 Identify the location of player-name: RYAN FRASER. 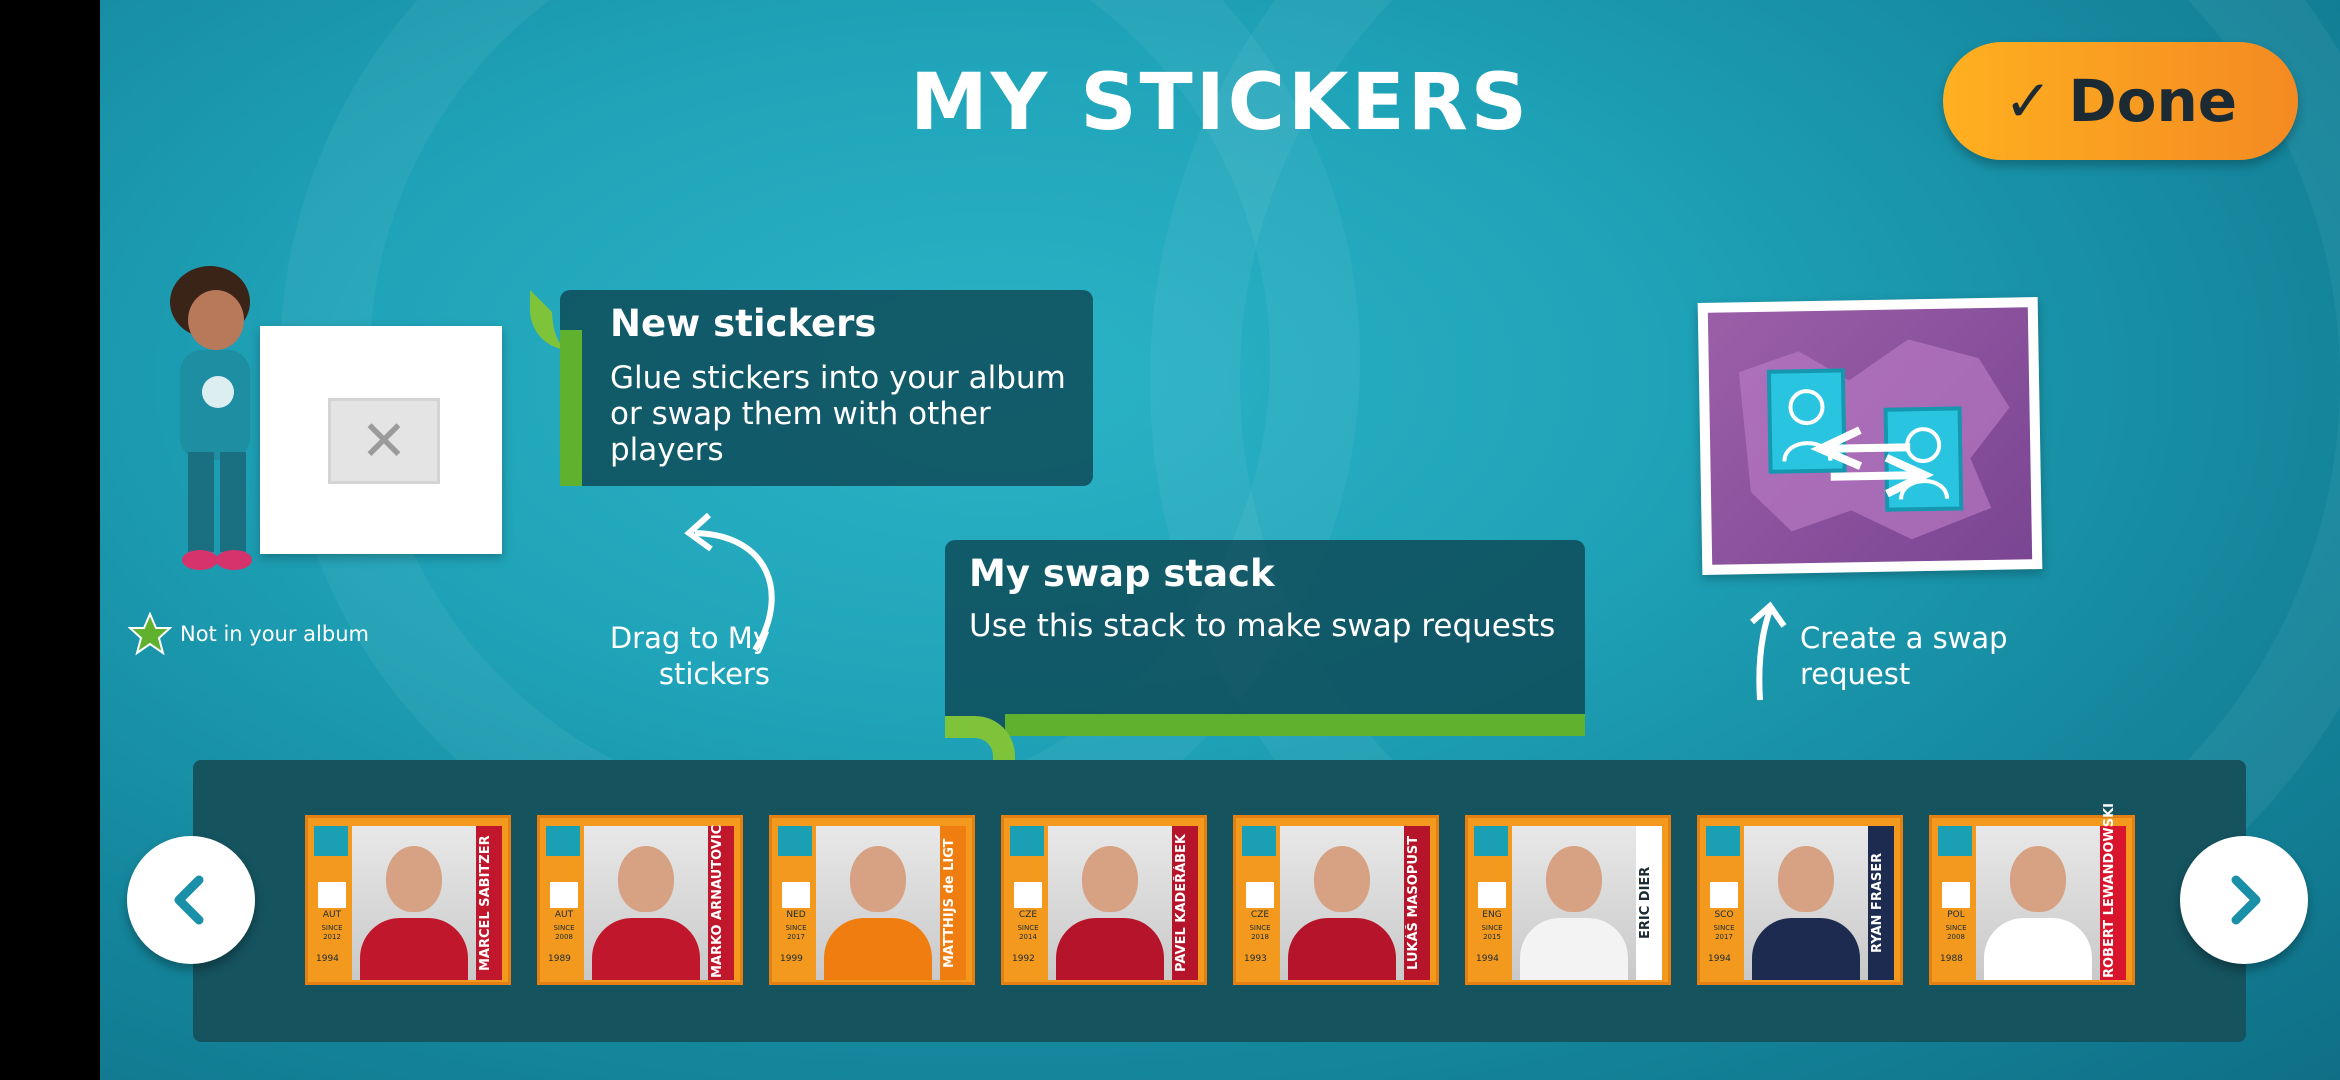
(1877, 903).